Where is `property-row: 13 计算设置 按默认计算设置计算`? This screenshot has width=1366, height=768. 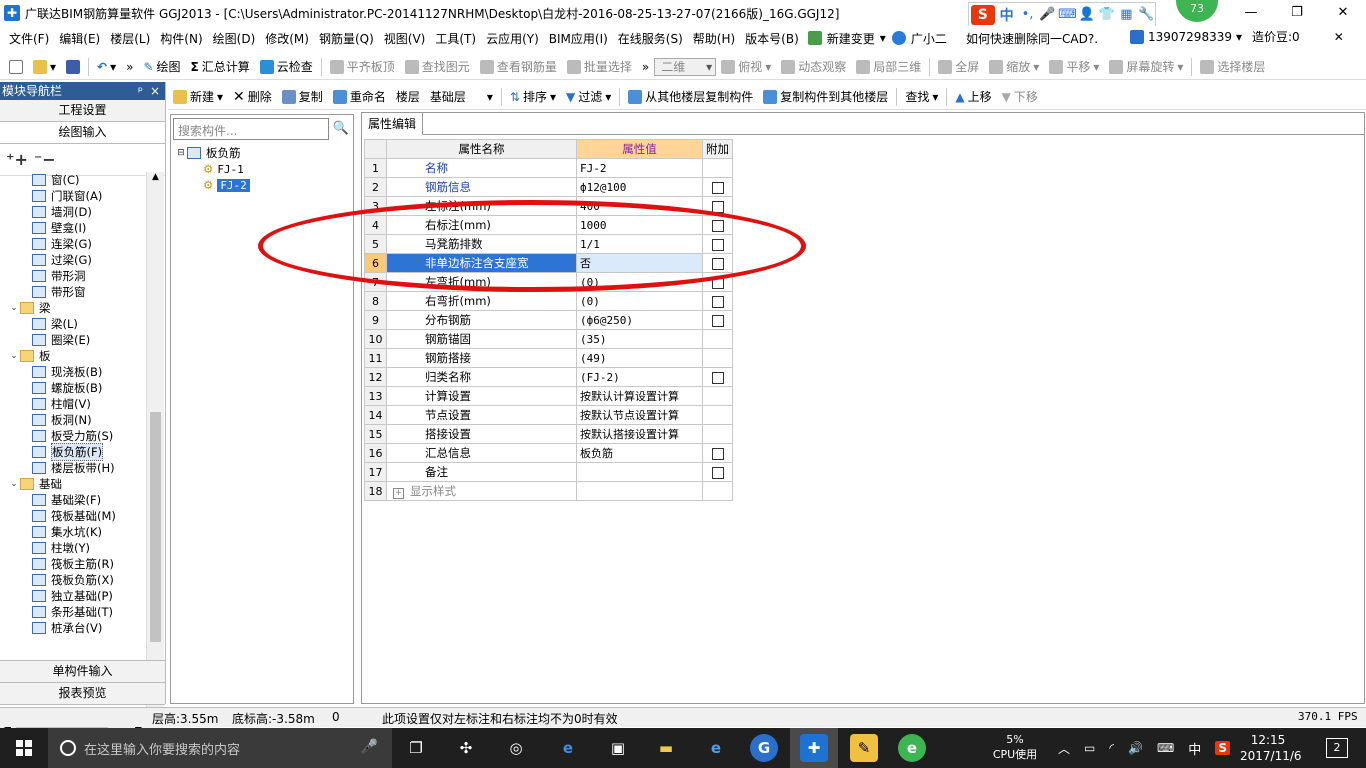
property-row: 13 计算设置 按默认计算设置计算 is located at coordinates (548, 396).